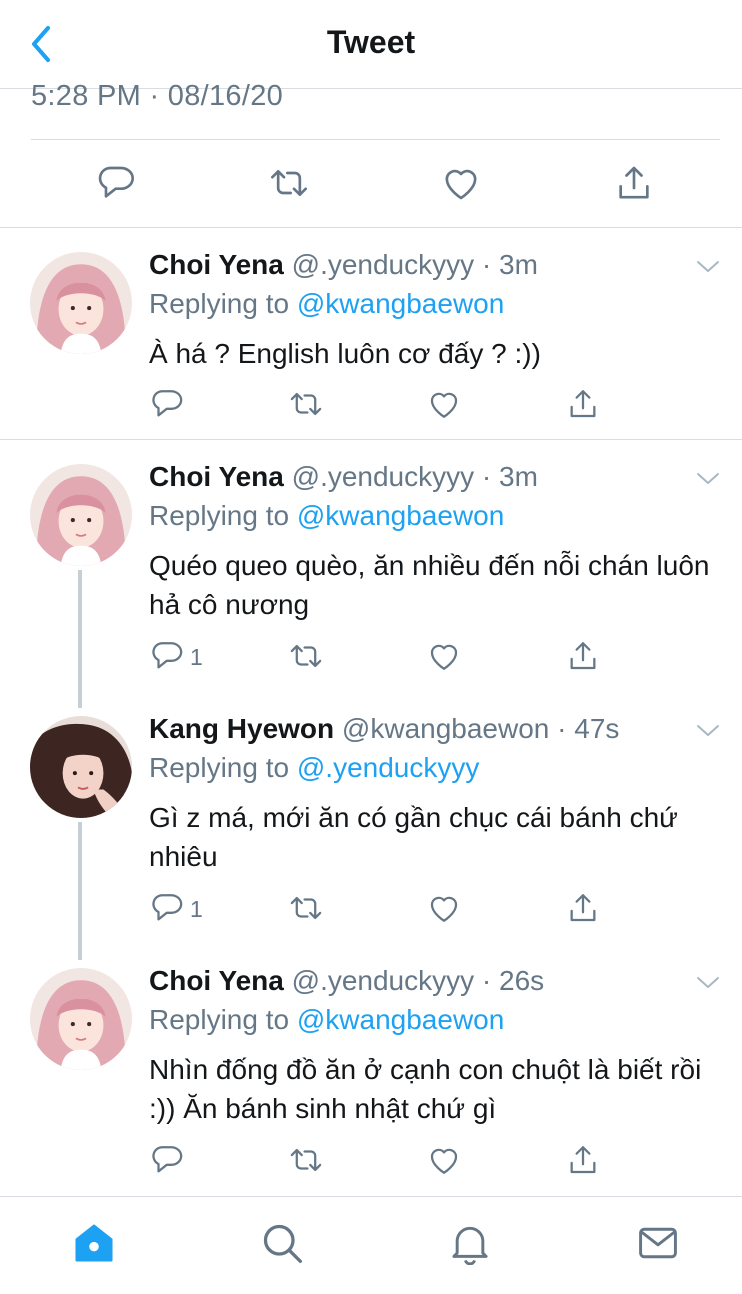 This screenshot has height=1294, width=742. I want to click on tweet-timestamp: 5:28 PM · 08/16/20, so click(157, 96).